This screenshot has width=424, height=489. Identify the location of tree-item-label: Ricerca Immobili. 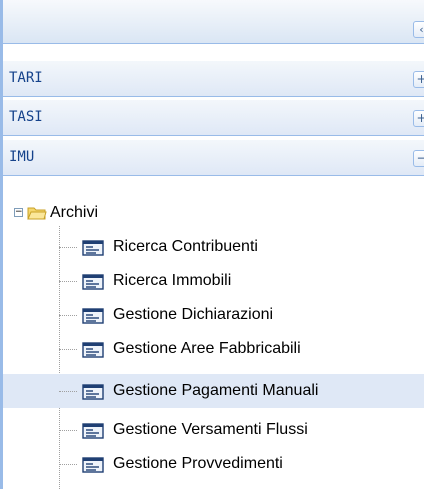
(172, 280).